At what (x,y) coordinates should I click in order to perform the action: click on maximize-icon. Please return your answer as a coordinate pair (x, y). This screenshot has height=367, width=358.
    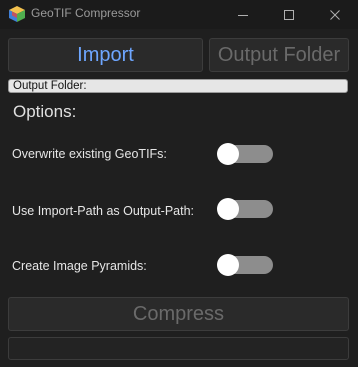
    Looking at the image, I should click on (289, 14).